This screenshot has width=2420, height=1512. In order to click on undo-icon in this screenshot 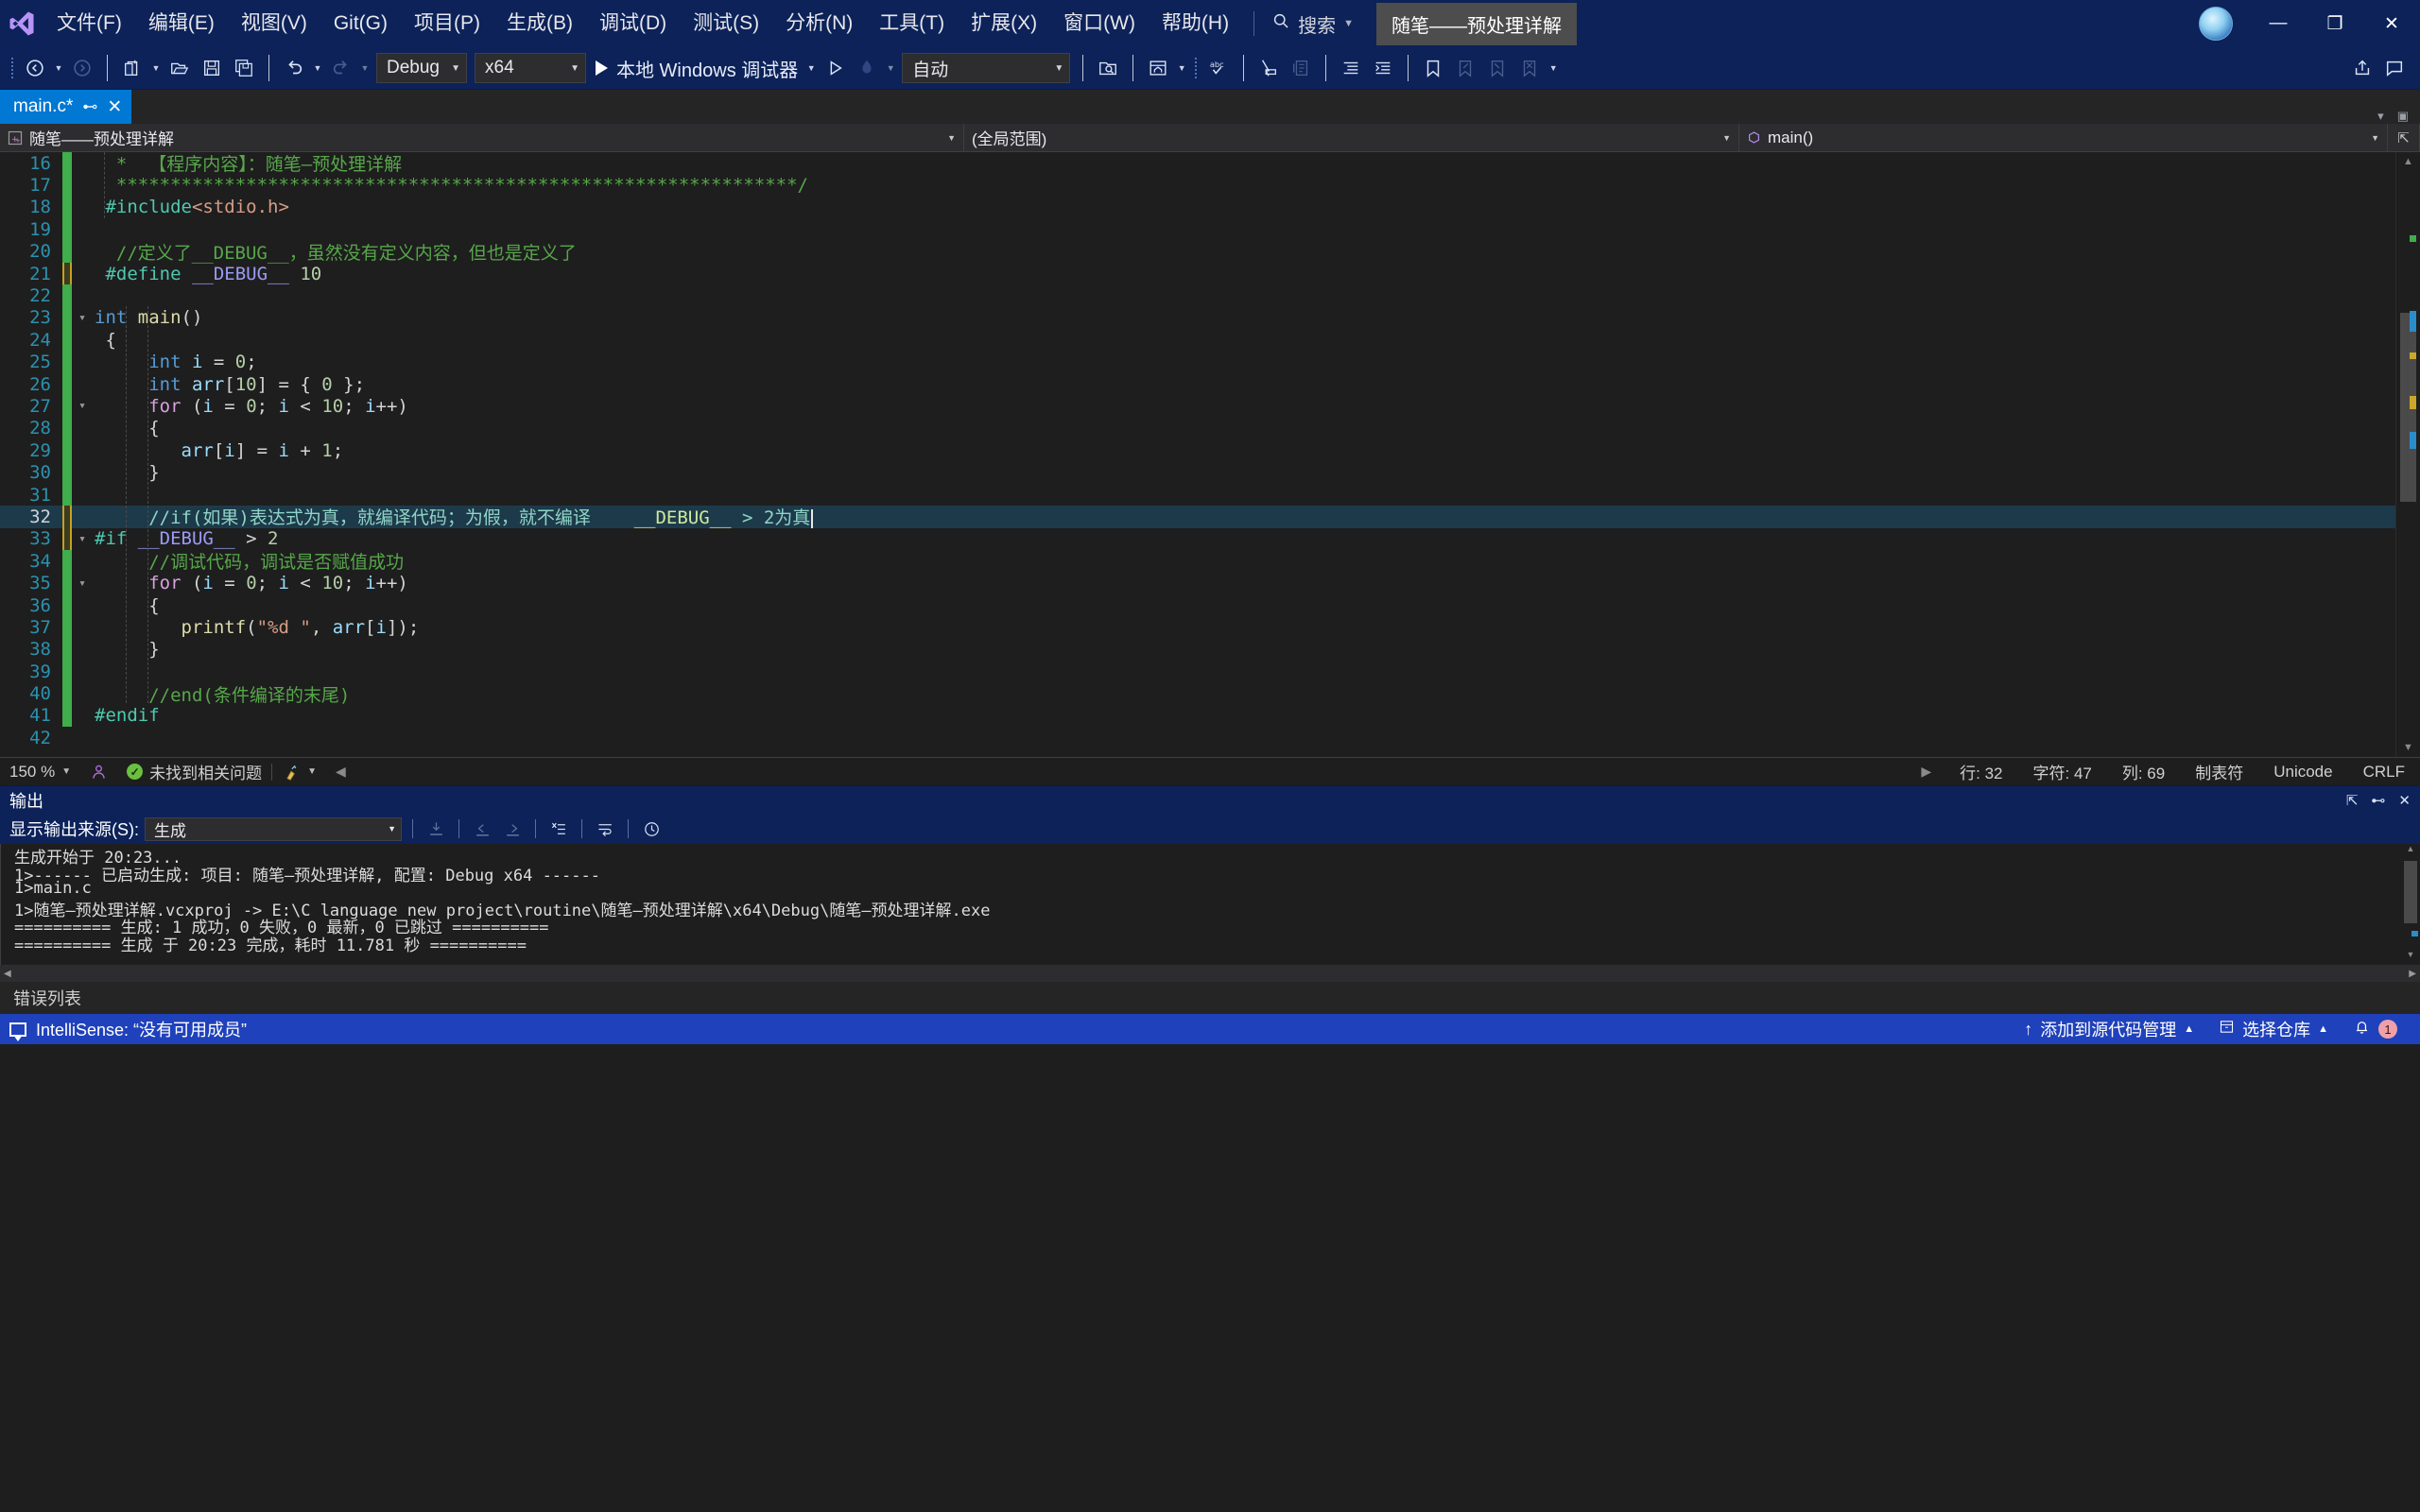, I will do `click(294, 68)`.